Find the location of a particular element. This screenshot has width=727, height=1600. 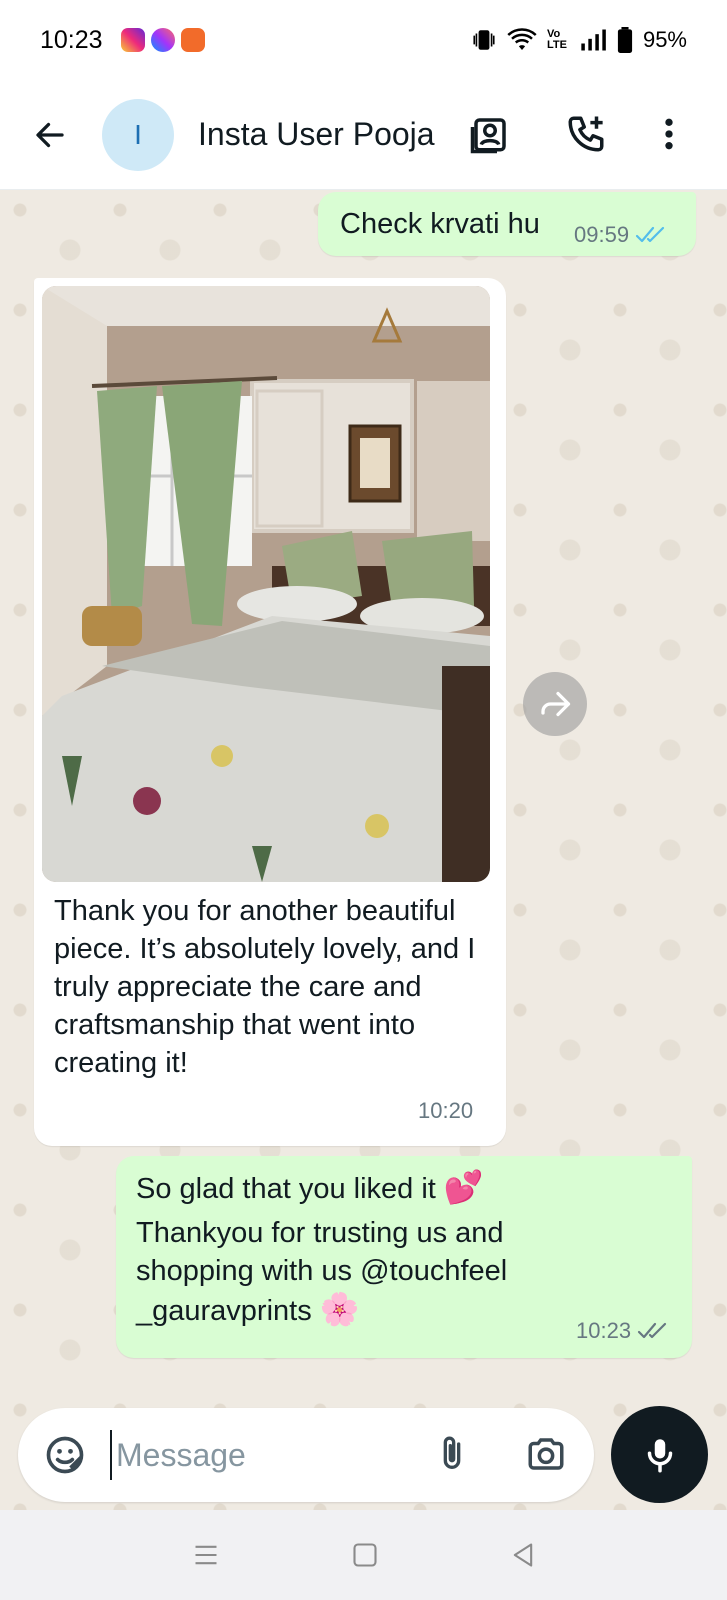

sticker-button is located at coordinates (65, 1455).